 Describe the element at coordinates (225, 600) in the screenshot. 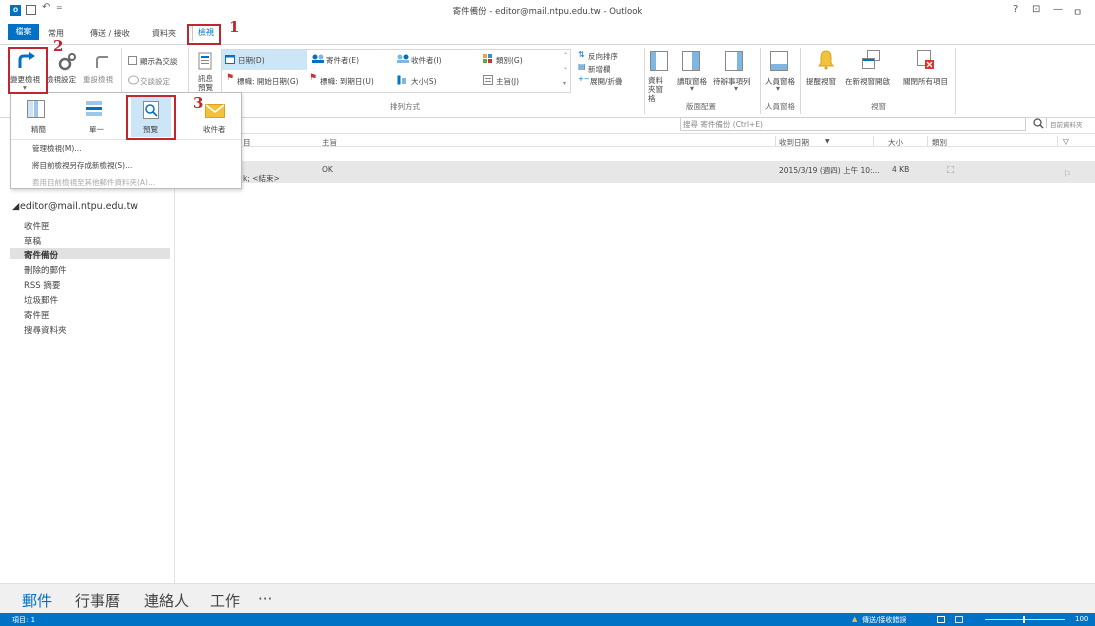

I see `nav-tasks: 工作` at that location.